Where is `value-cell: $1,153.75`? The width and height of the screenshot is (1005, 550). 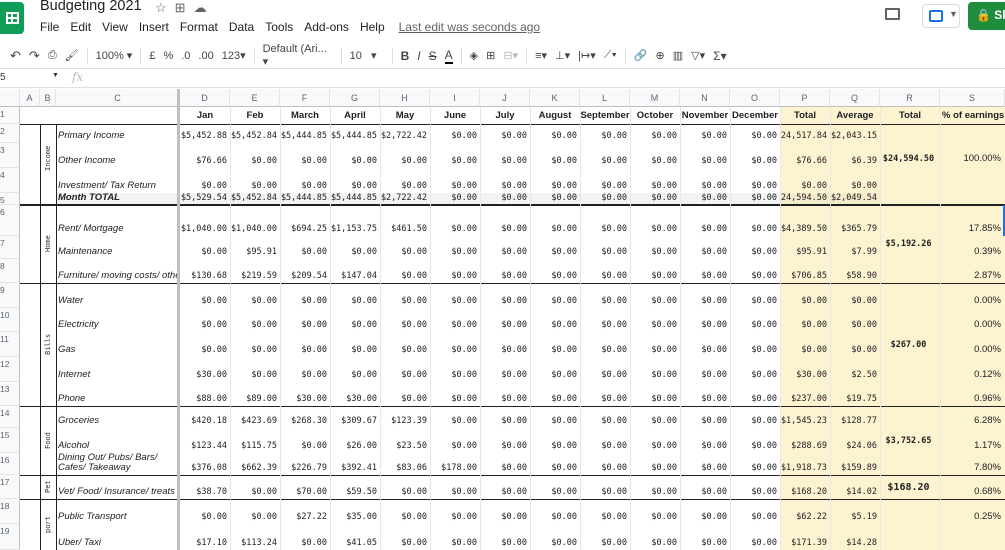
value-cell: $1,153.75 is located at coordinates (355, 220).